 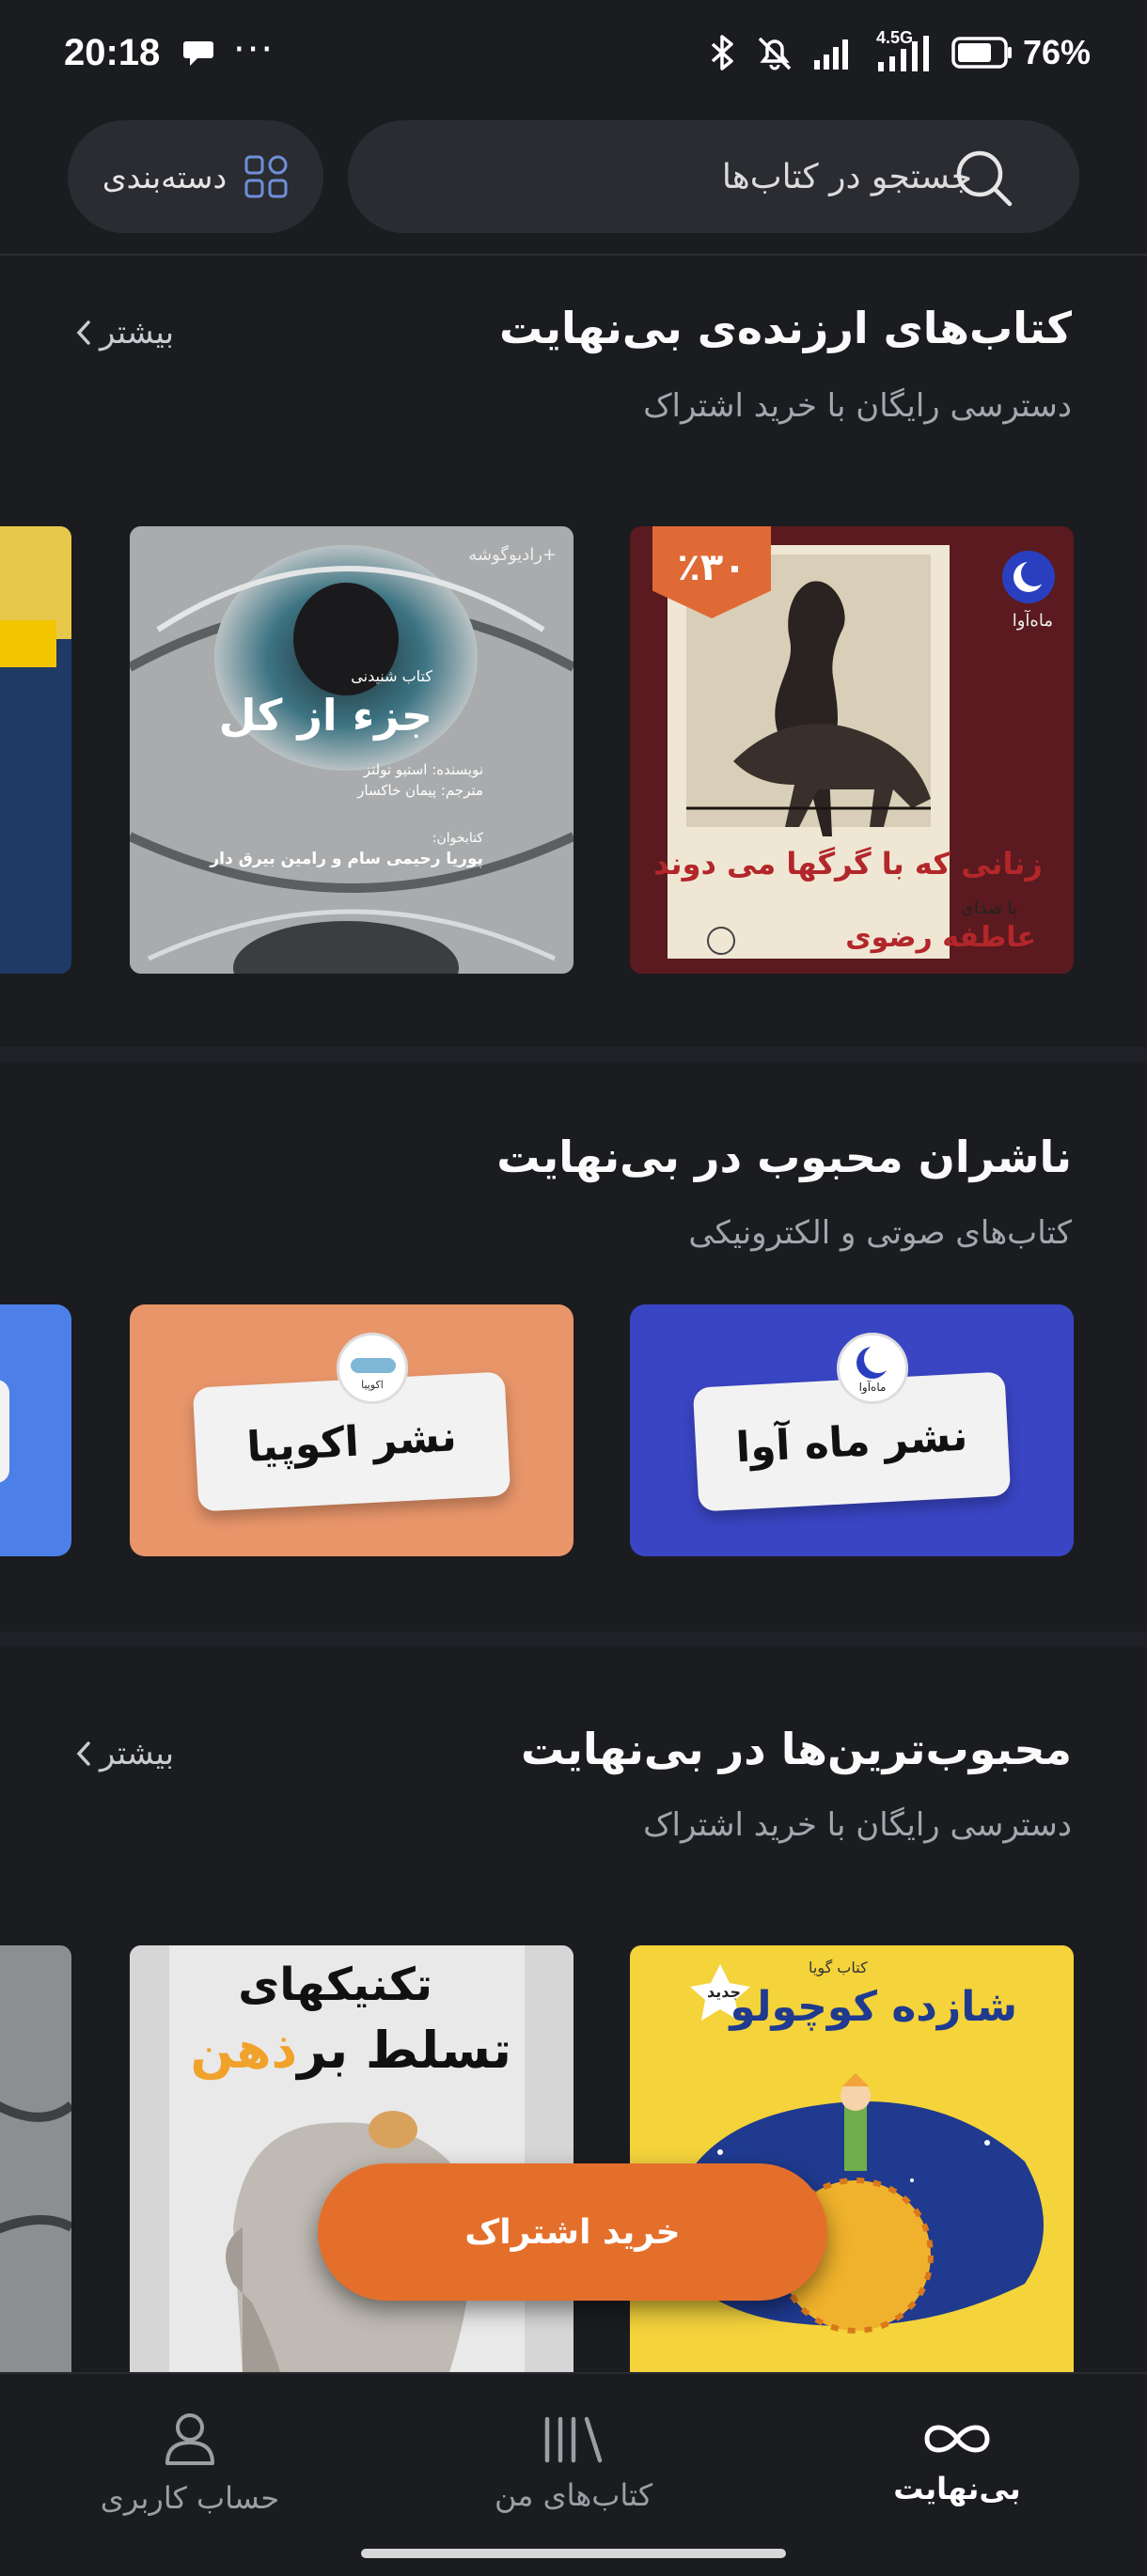 What do you see at coordinates (880, 1233) in the screenshot?
I see `section-subtitle: کتاب‌های صوتی و الکترونیکی` at bounding box center [880, 1233].